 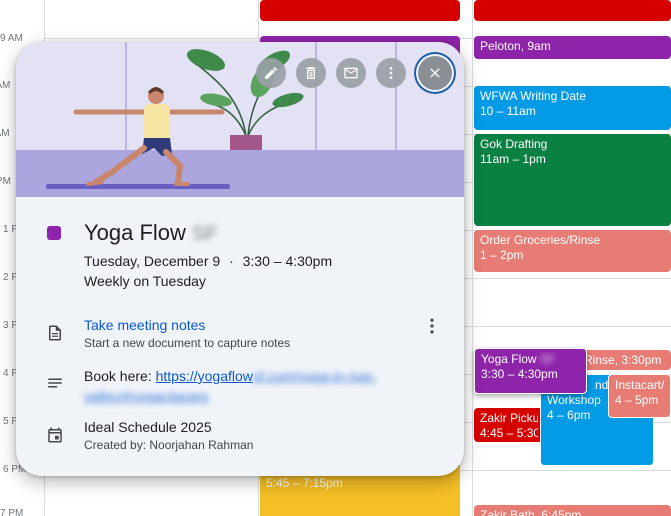 I want to click on delete-button, so click(x=311, y=73).